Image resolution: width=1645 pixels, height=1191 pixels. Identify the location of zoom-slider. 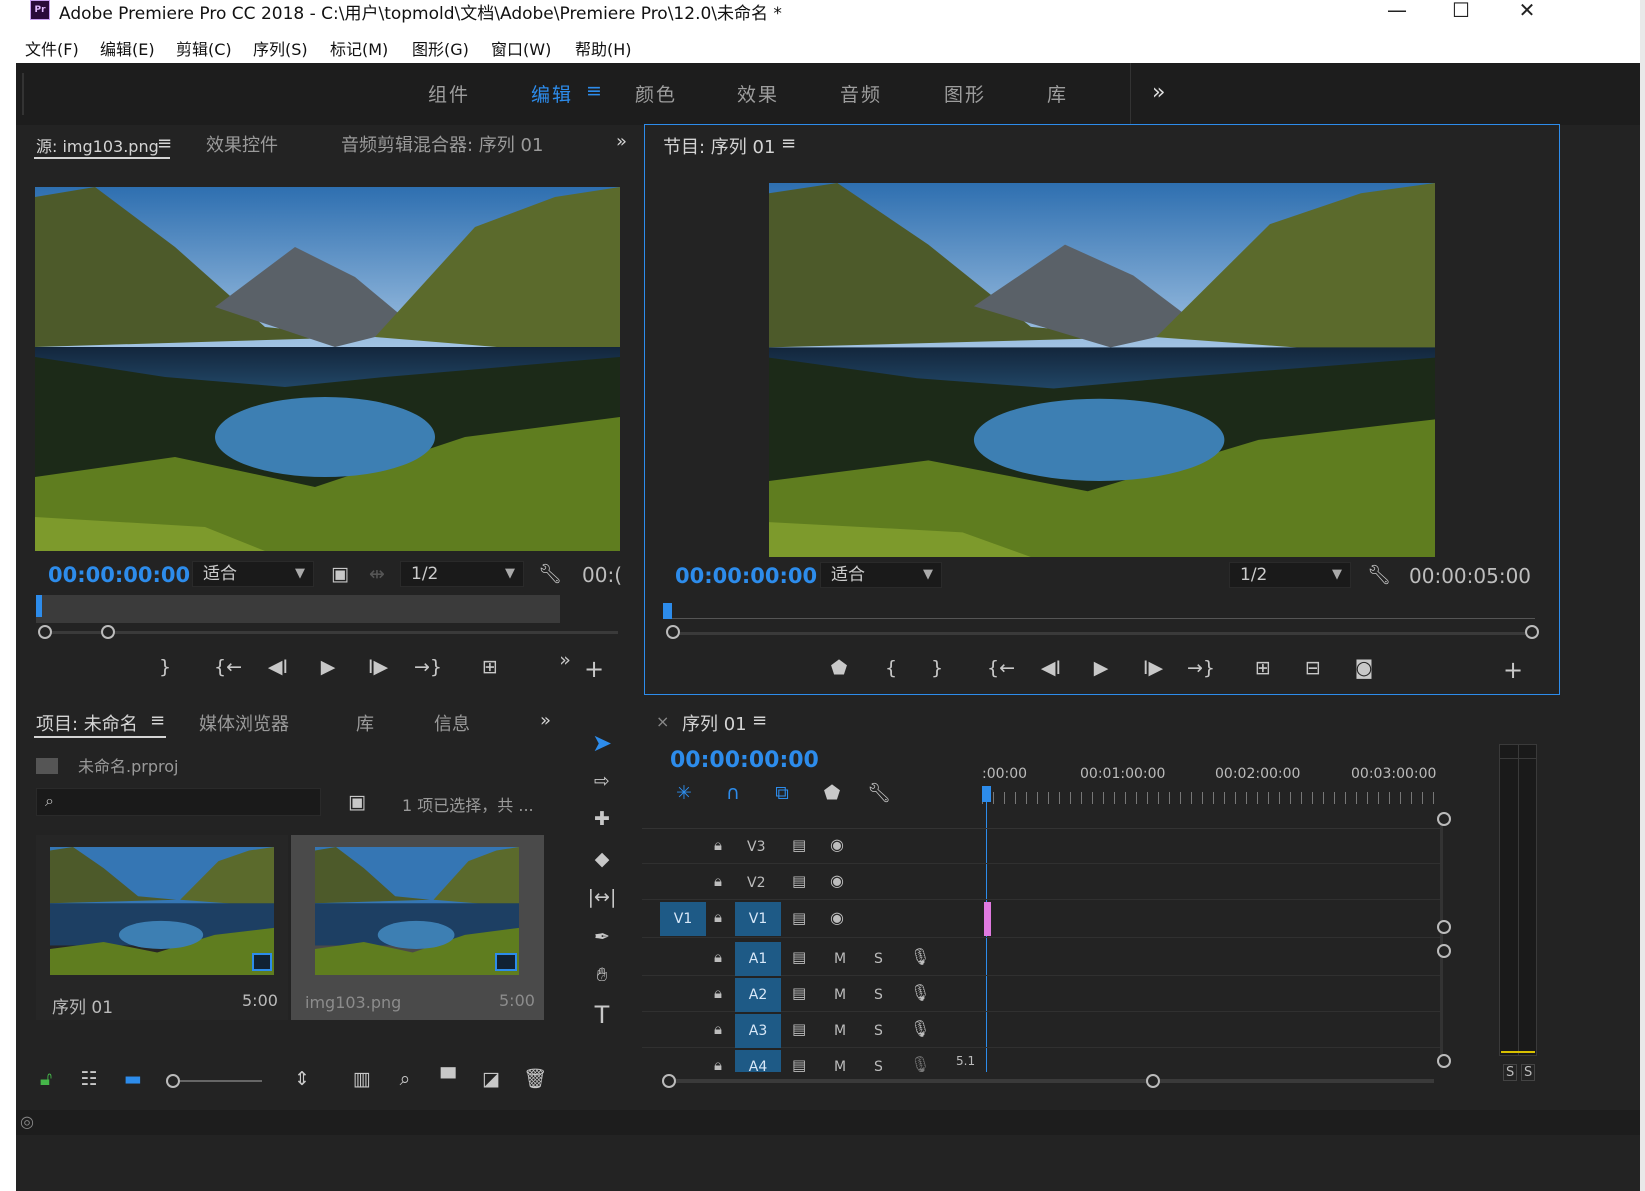
(218, 1081).